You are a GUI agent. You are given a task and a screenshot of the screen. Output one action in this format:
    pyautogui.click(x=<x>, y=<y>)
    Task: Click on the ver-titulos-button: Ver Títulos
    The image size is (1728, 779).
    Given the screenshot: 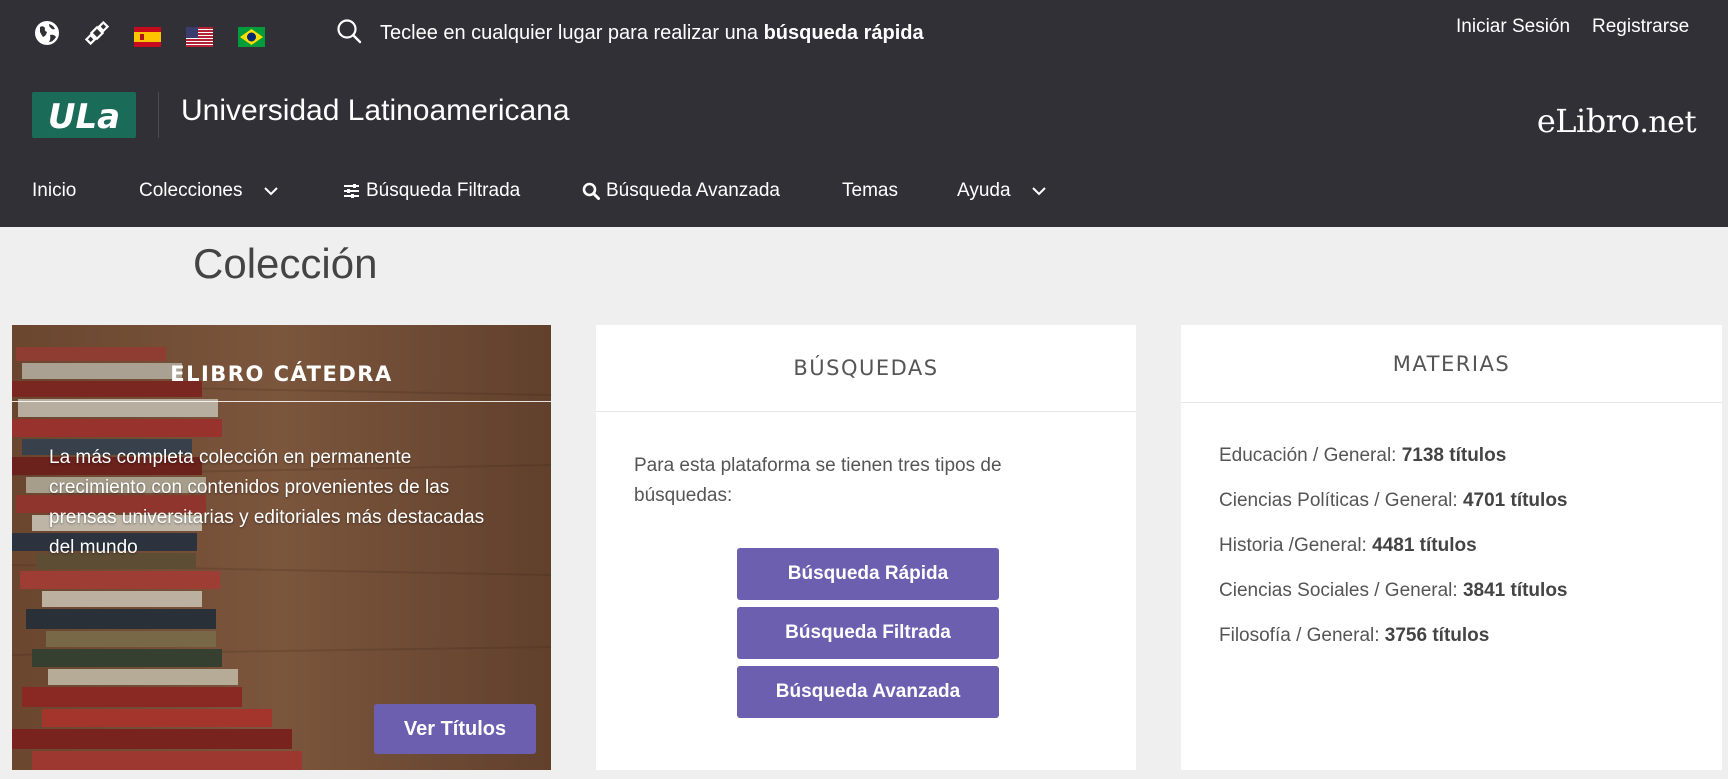 What is the action you would take?
    pyautogui.click(x=455, y=729)
    